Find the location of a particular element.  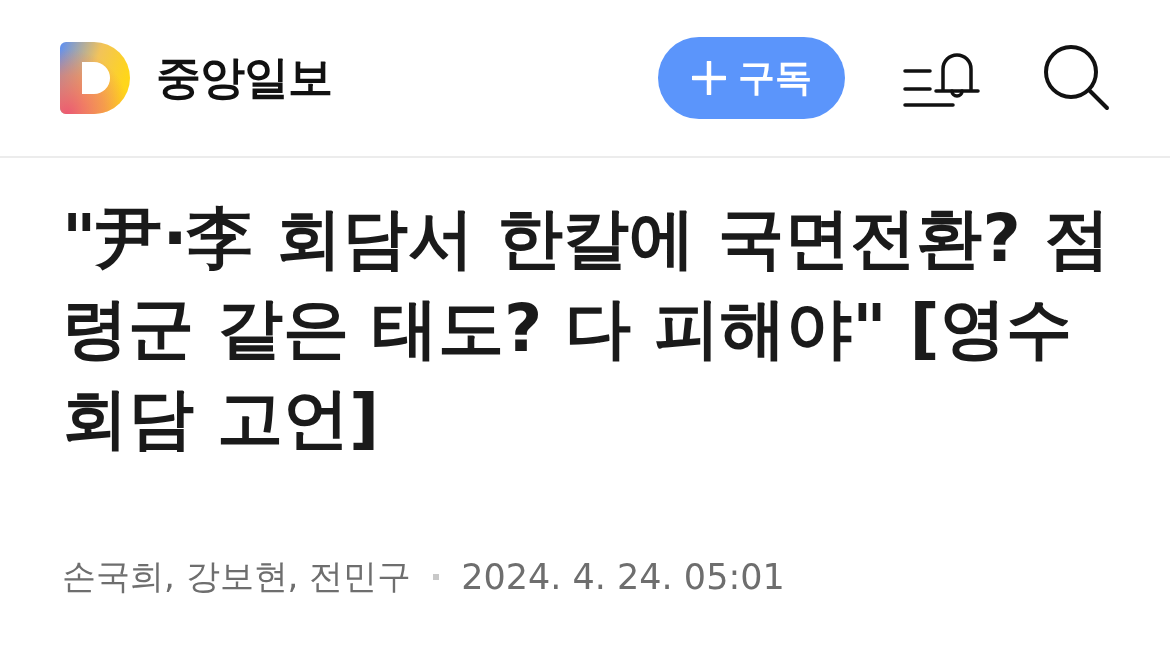

search-icon is located at coordinates (1077, 78).